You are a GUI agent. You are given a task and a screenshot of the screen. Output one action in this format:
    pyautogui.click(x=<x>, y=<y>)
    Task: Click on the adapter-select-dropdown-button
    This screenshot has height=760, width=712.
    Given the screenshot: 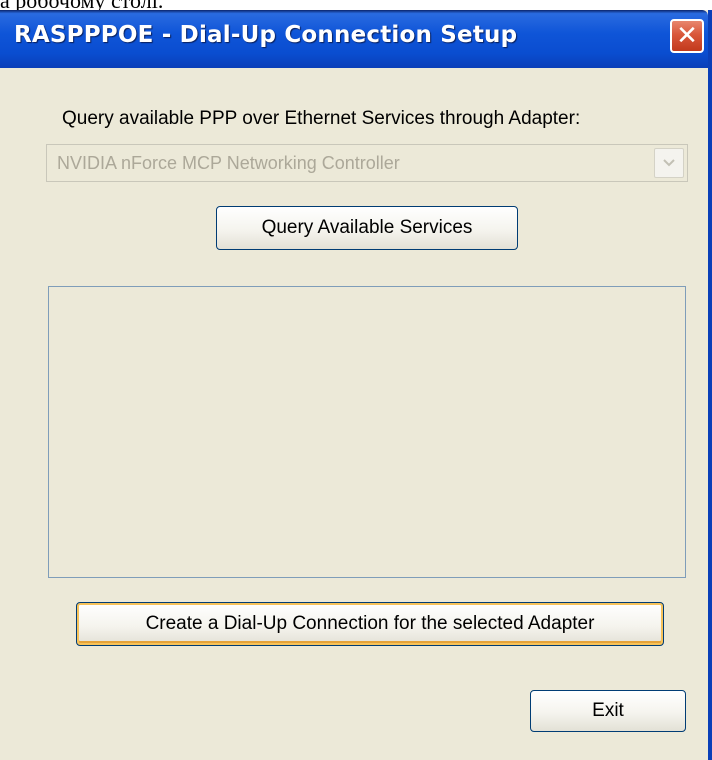 What is the action you would take?
    pyautogui.click(x=669, y=163)
    